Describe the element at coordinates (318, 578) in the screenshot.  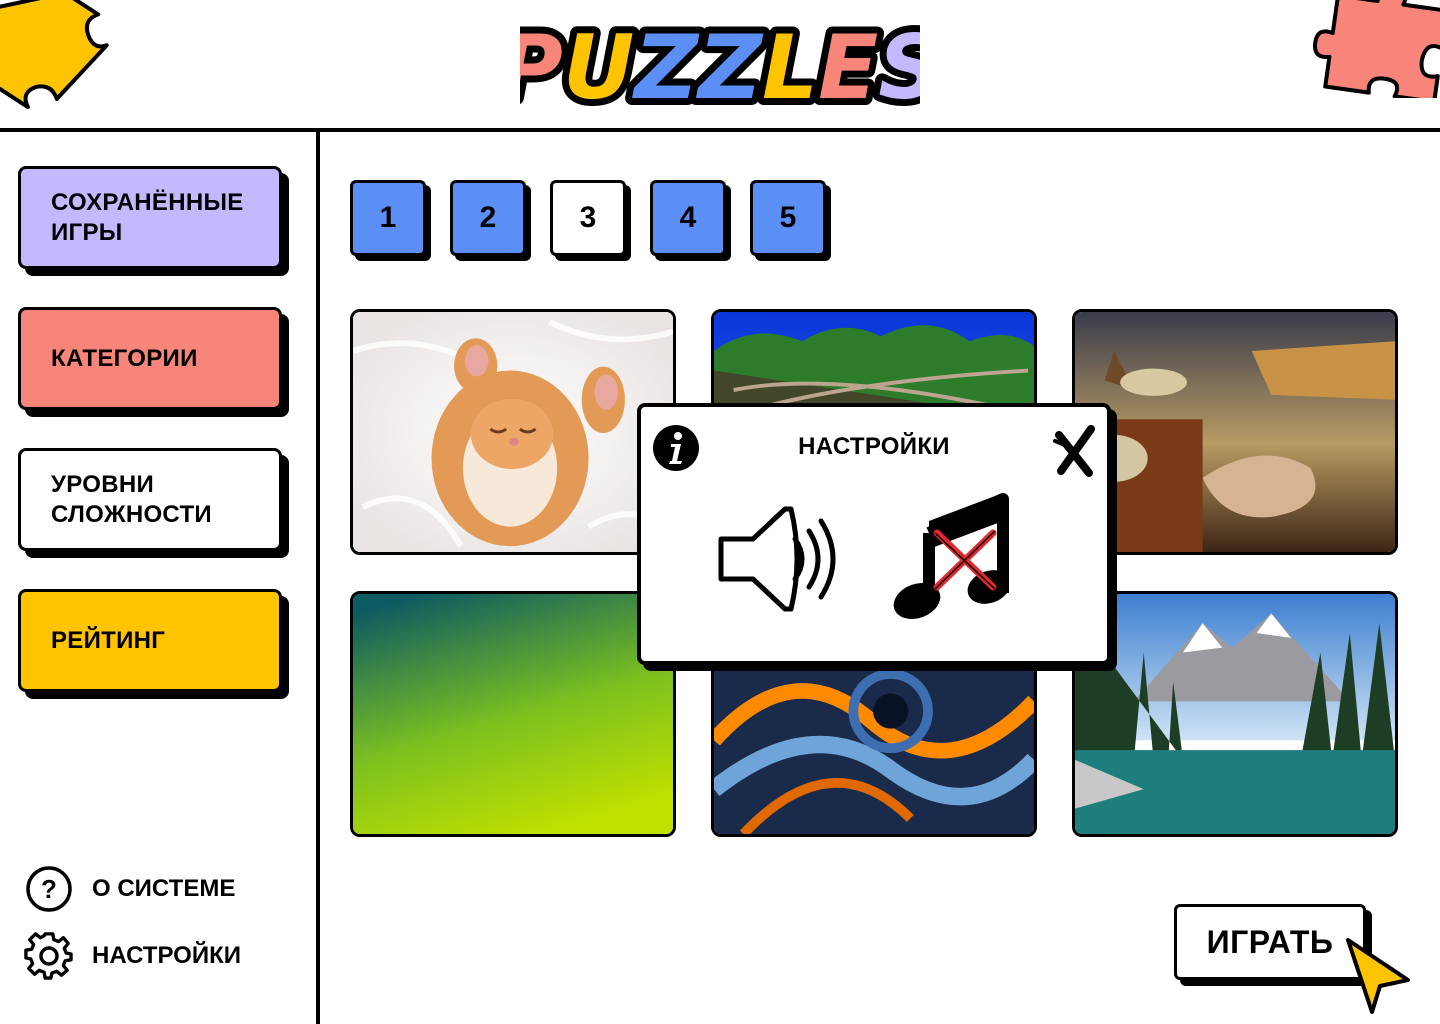
I see `sidebar-divider` at that location.